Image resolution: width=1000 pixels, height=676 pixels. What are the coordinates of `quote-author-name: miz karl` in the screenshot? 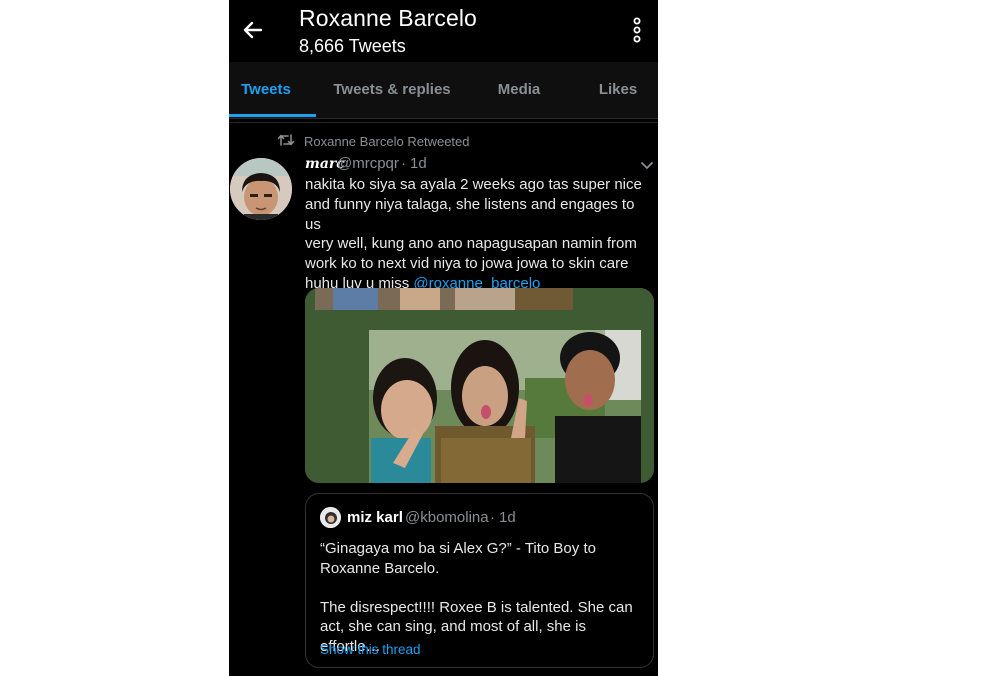 It's located at (375, 517).